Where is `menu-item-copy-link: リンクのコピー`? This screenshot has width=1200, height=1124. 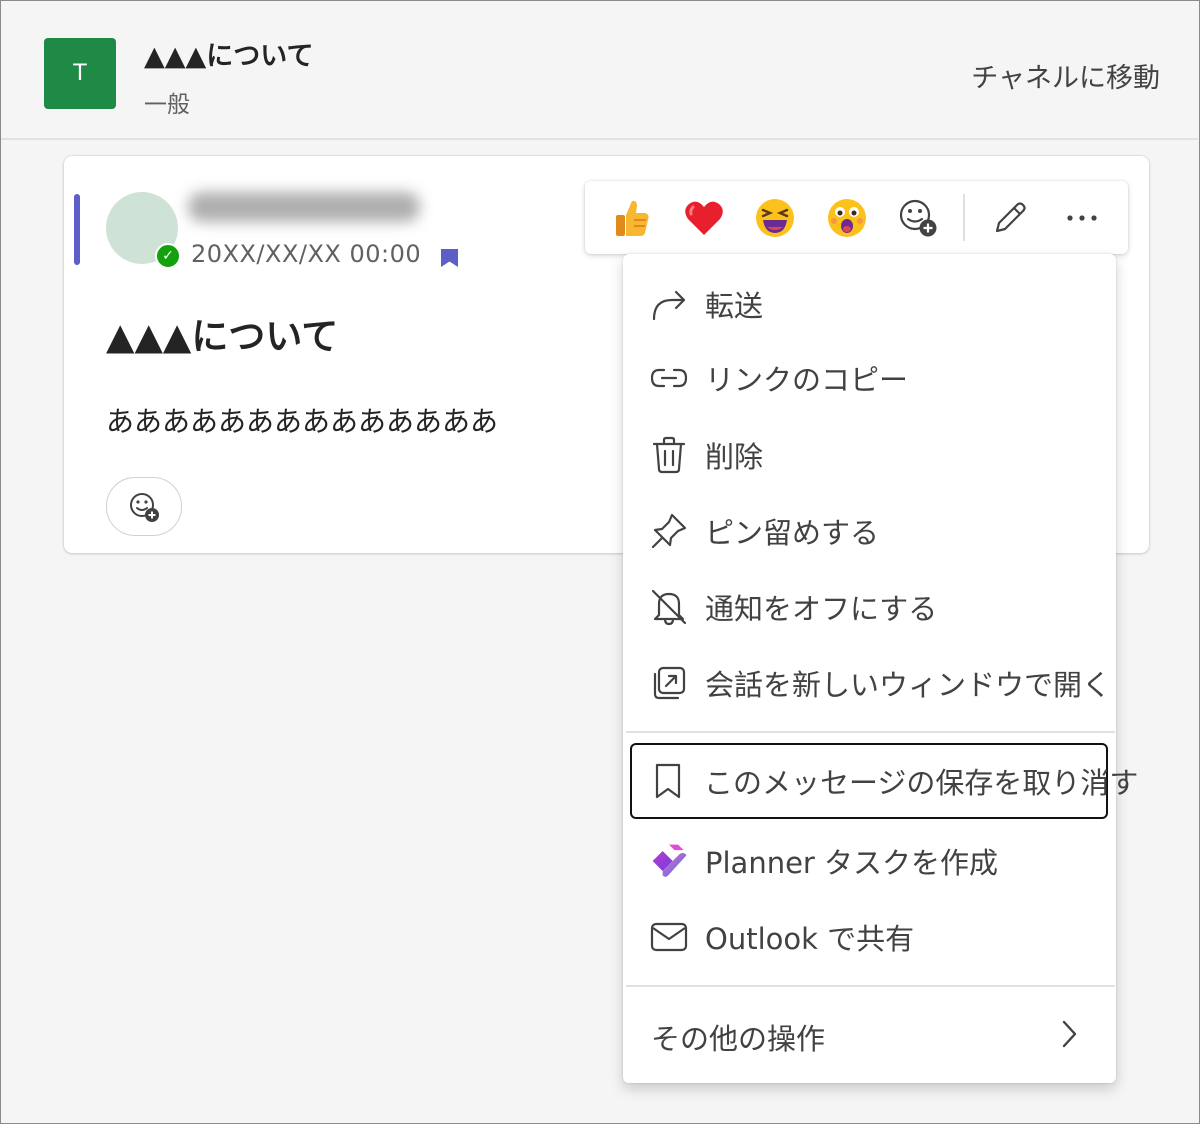
menu-item-copy-link: リンクのコピー is located at coordinates (871, 378).